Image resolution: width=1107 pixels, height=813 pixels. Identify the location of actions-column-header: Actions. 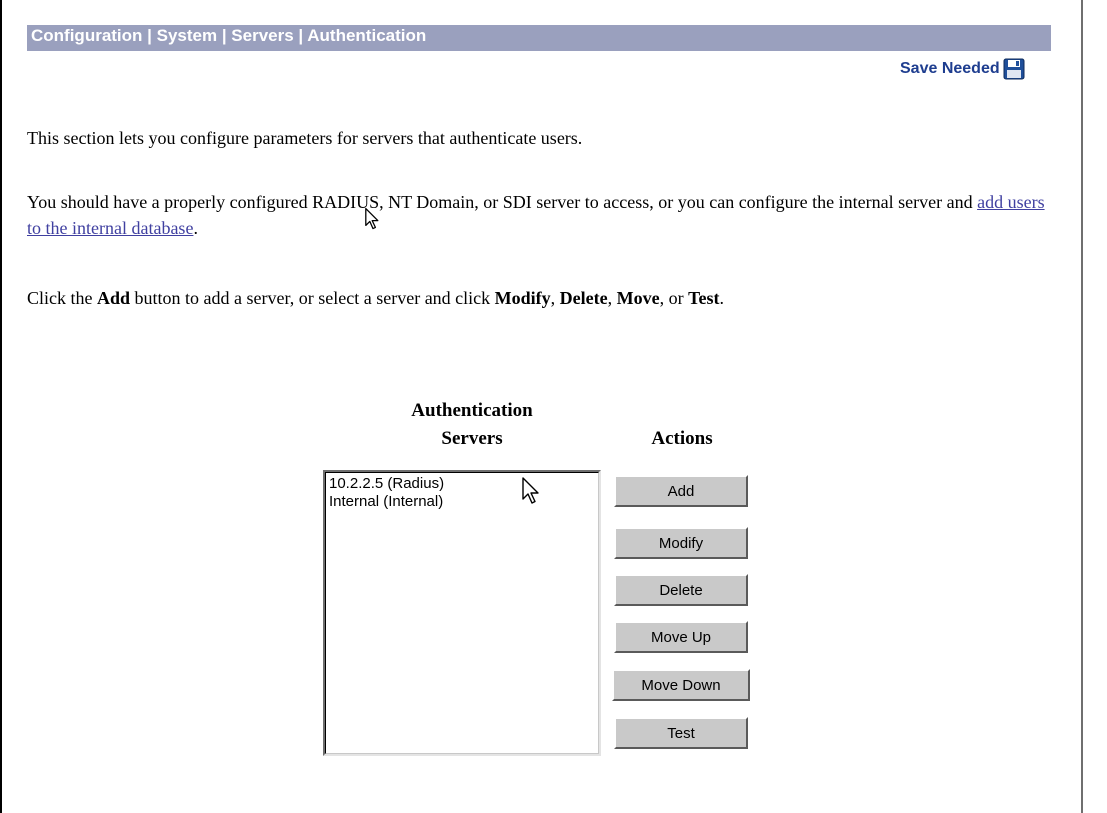
(682, 439).